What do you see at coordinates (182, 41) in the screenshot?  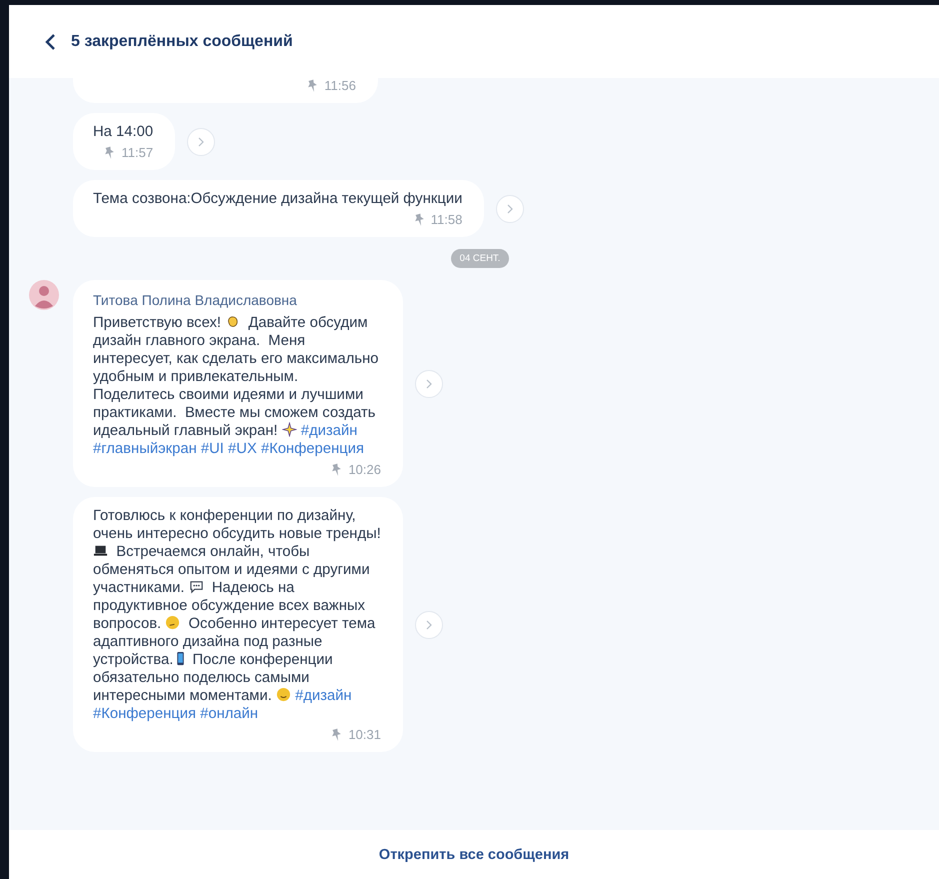 I see `header-title: 5 закреплённых сообщений` at bounding box center [182, 41].